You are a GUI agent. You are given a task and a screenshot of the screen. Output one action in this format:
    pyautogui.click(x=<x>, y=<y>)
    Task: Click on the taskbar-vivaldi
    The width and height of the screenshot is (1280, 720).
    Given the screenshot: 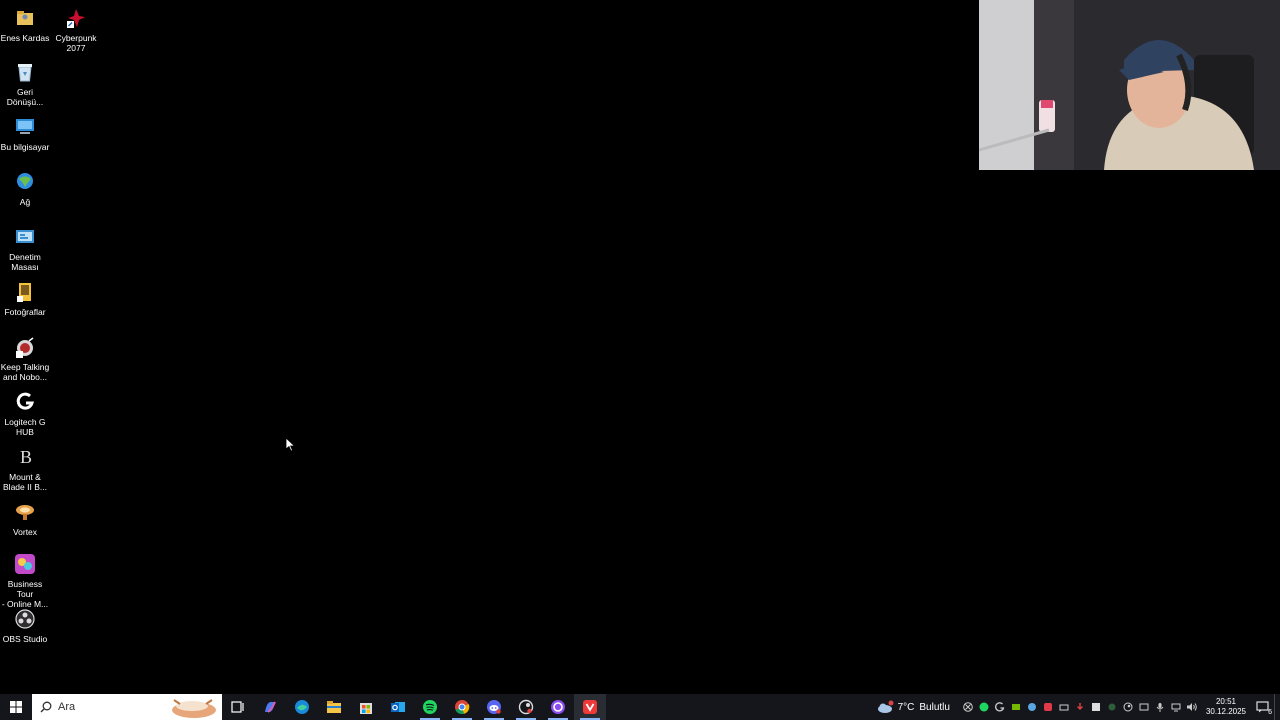 What is the action you would take?
    pyautogui.click(x=590, y=707)
    